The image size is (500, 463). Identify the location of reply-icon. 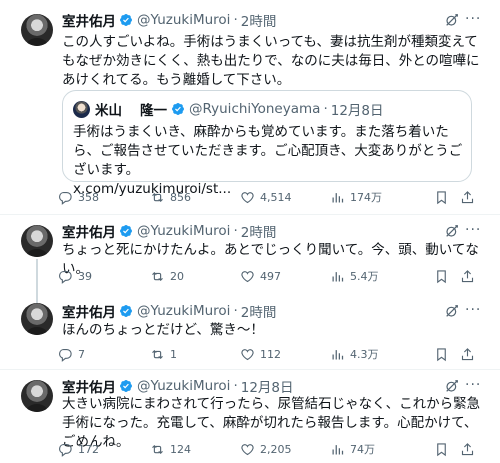
(65, 276).